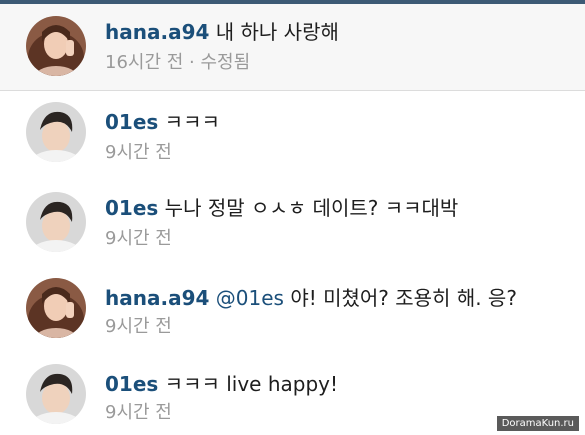  I want to click on caption-meta: 16시간 전 · 수정됨, so click(178, 62).